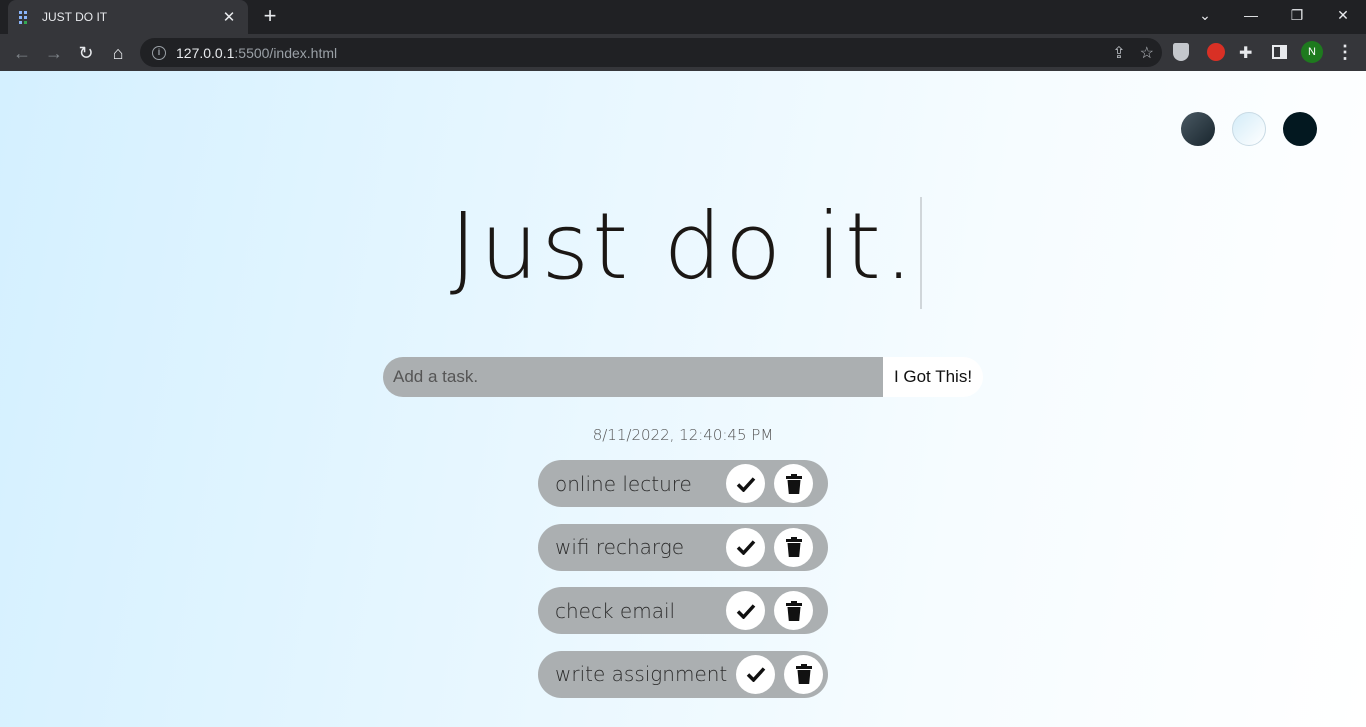 The width and height of the screenshot is (1366, 727). Describe the element at coordinates (633, 377) in the screenshot. I see `task-input` at that location.